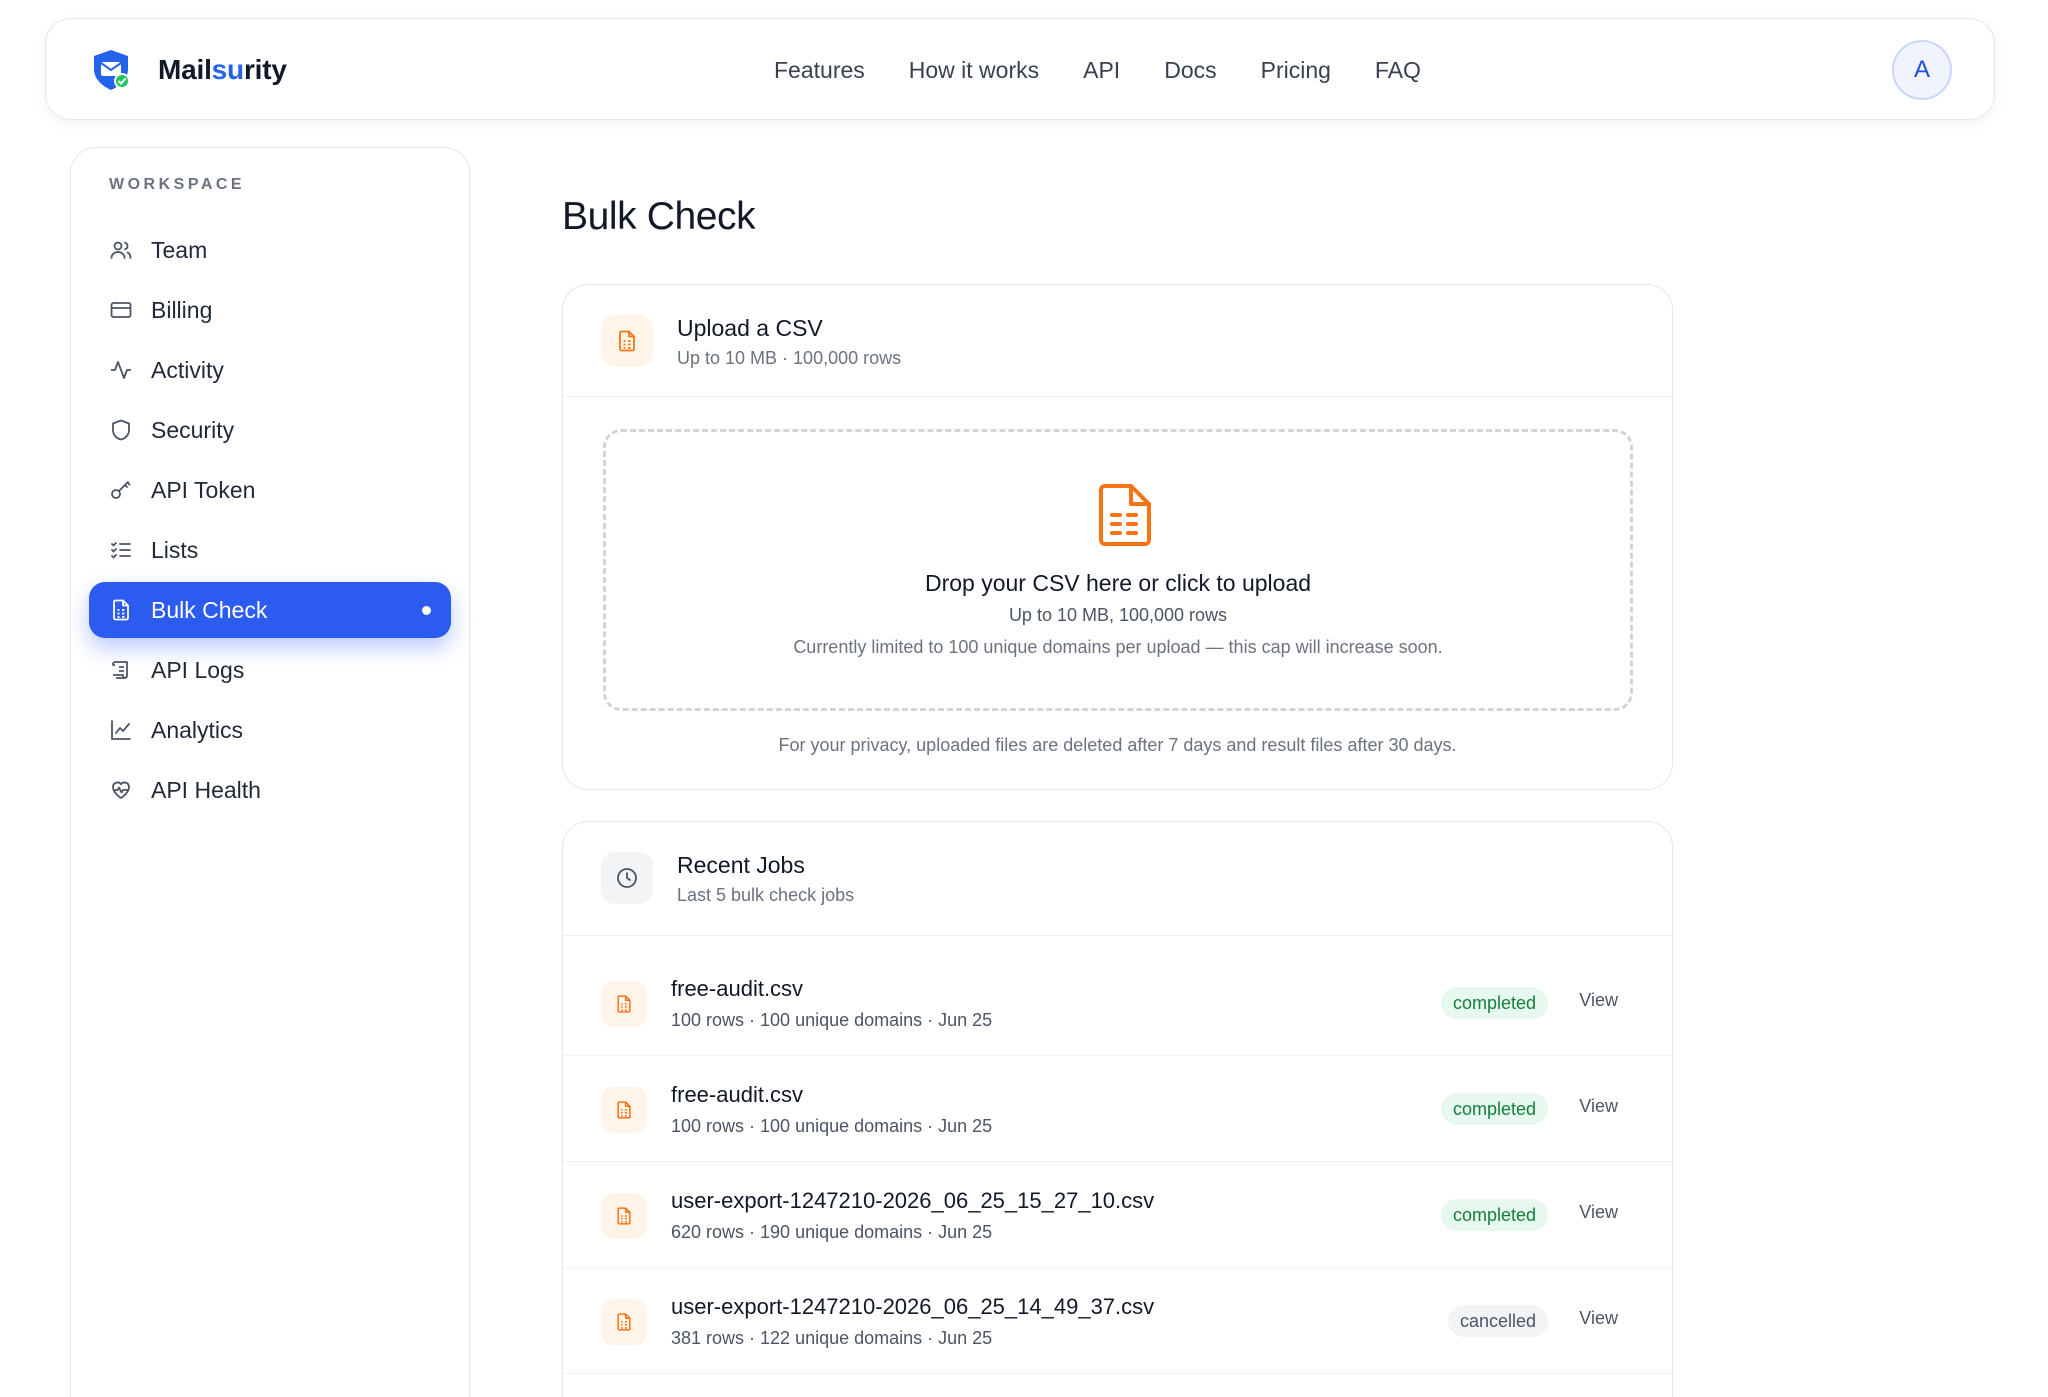  I want to click on dropzone-title: Drop your CSV here or click to upload, so click(1118, 583).